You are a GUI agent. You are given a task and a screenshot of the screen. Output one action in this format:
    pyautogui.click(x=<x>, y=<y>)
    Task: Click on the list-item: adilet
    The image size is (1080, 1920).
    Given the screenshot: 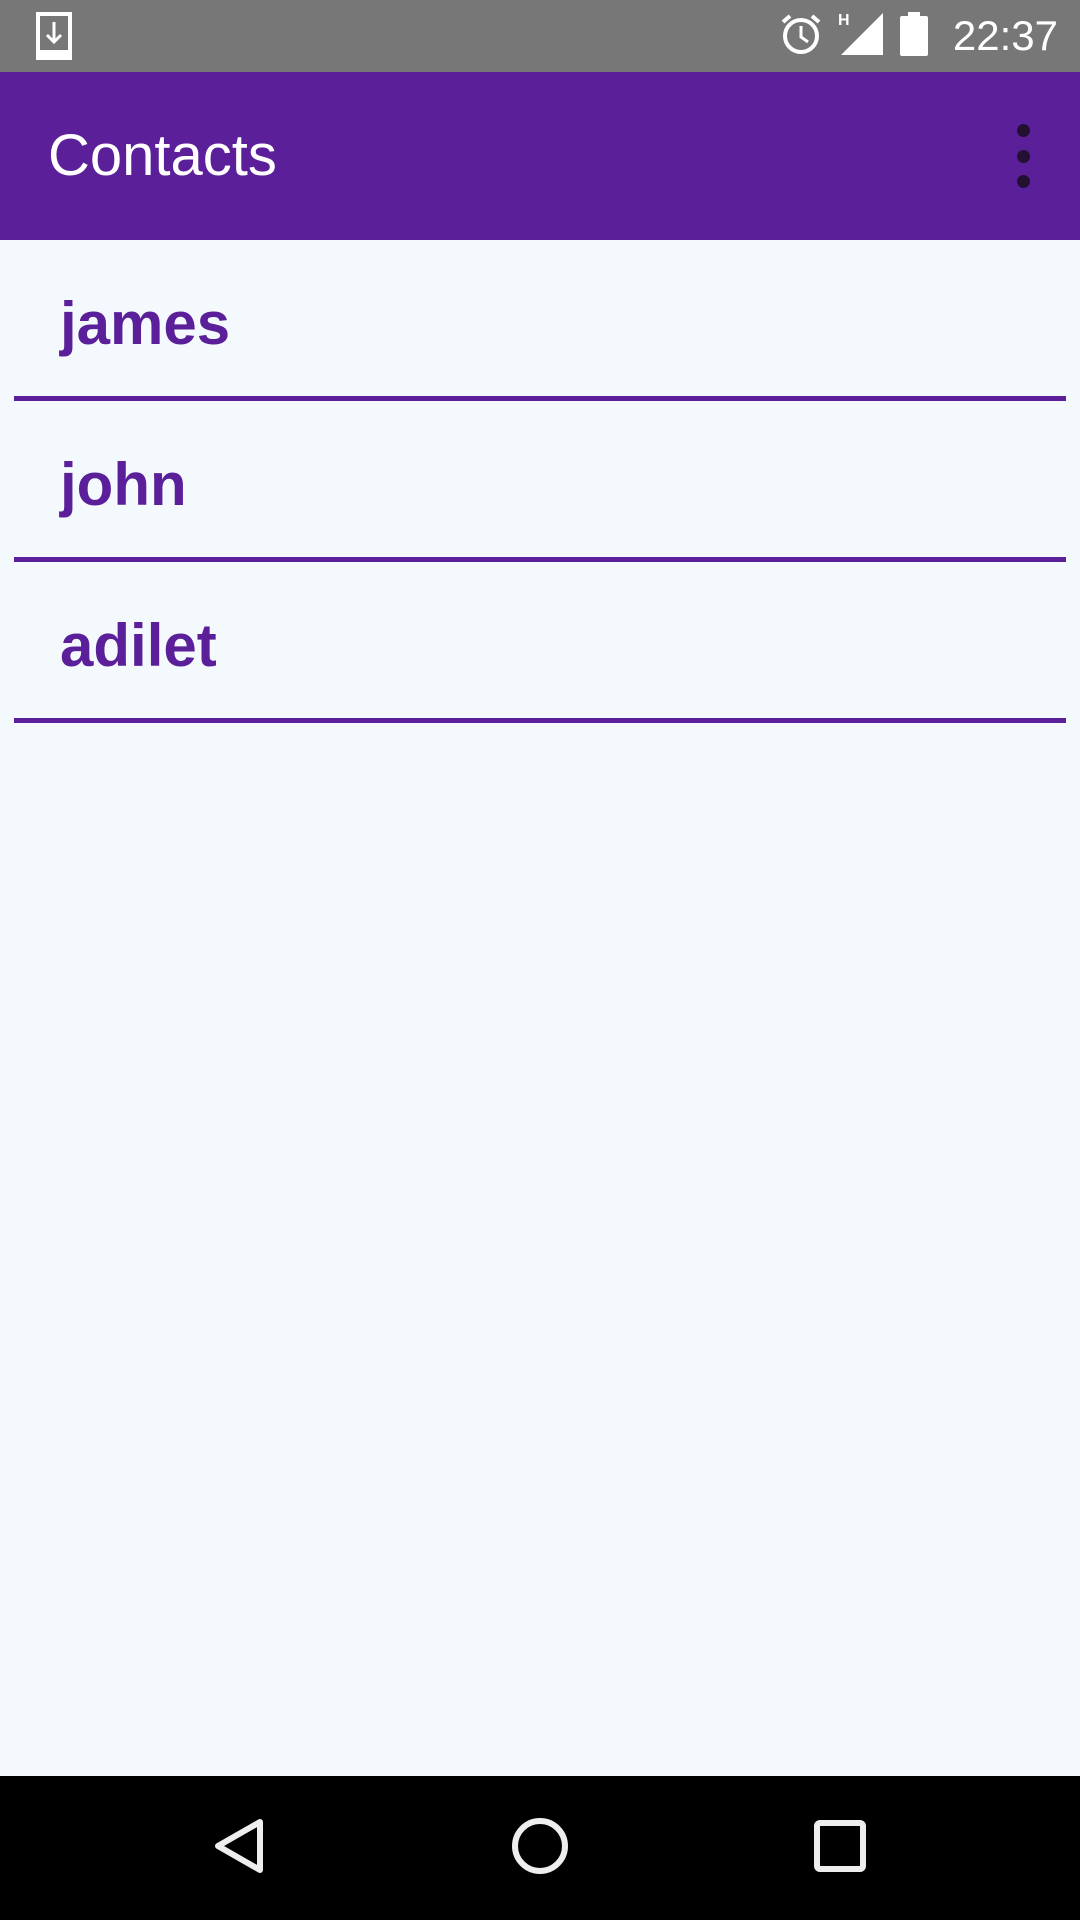 What is the action you would take?
    pyautogui.click(x=540, y=642)
    